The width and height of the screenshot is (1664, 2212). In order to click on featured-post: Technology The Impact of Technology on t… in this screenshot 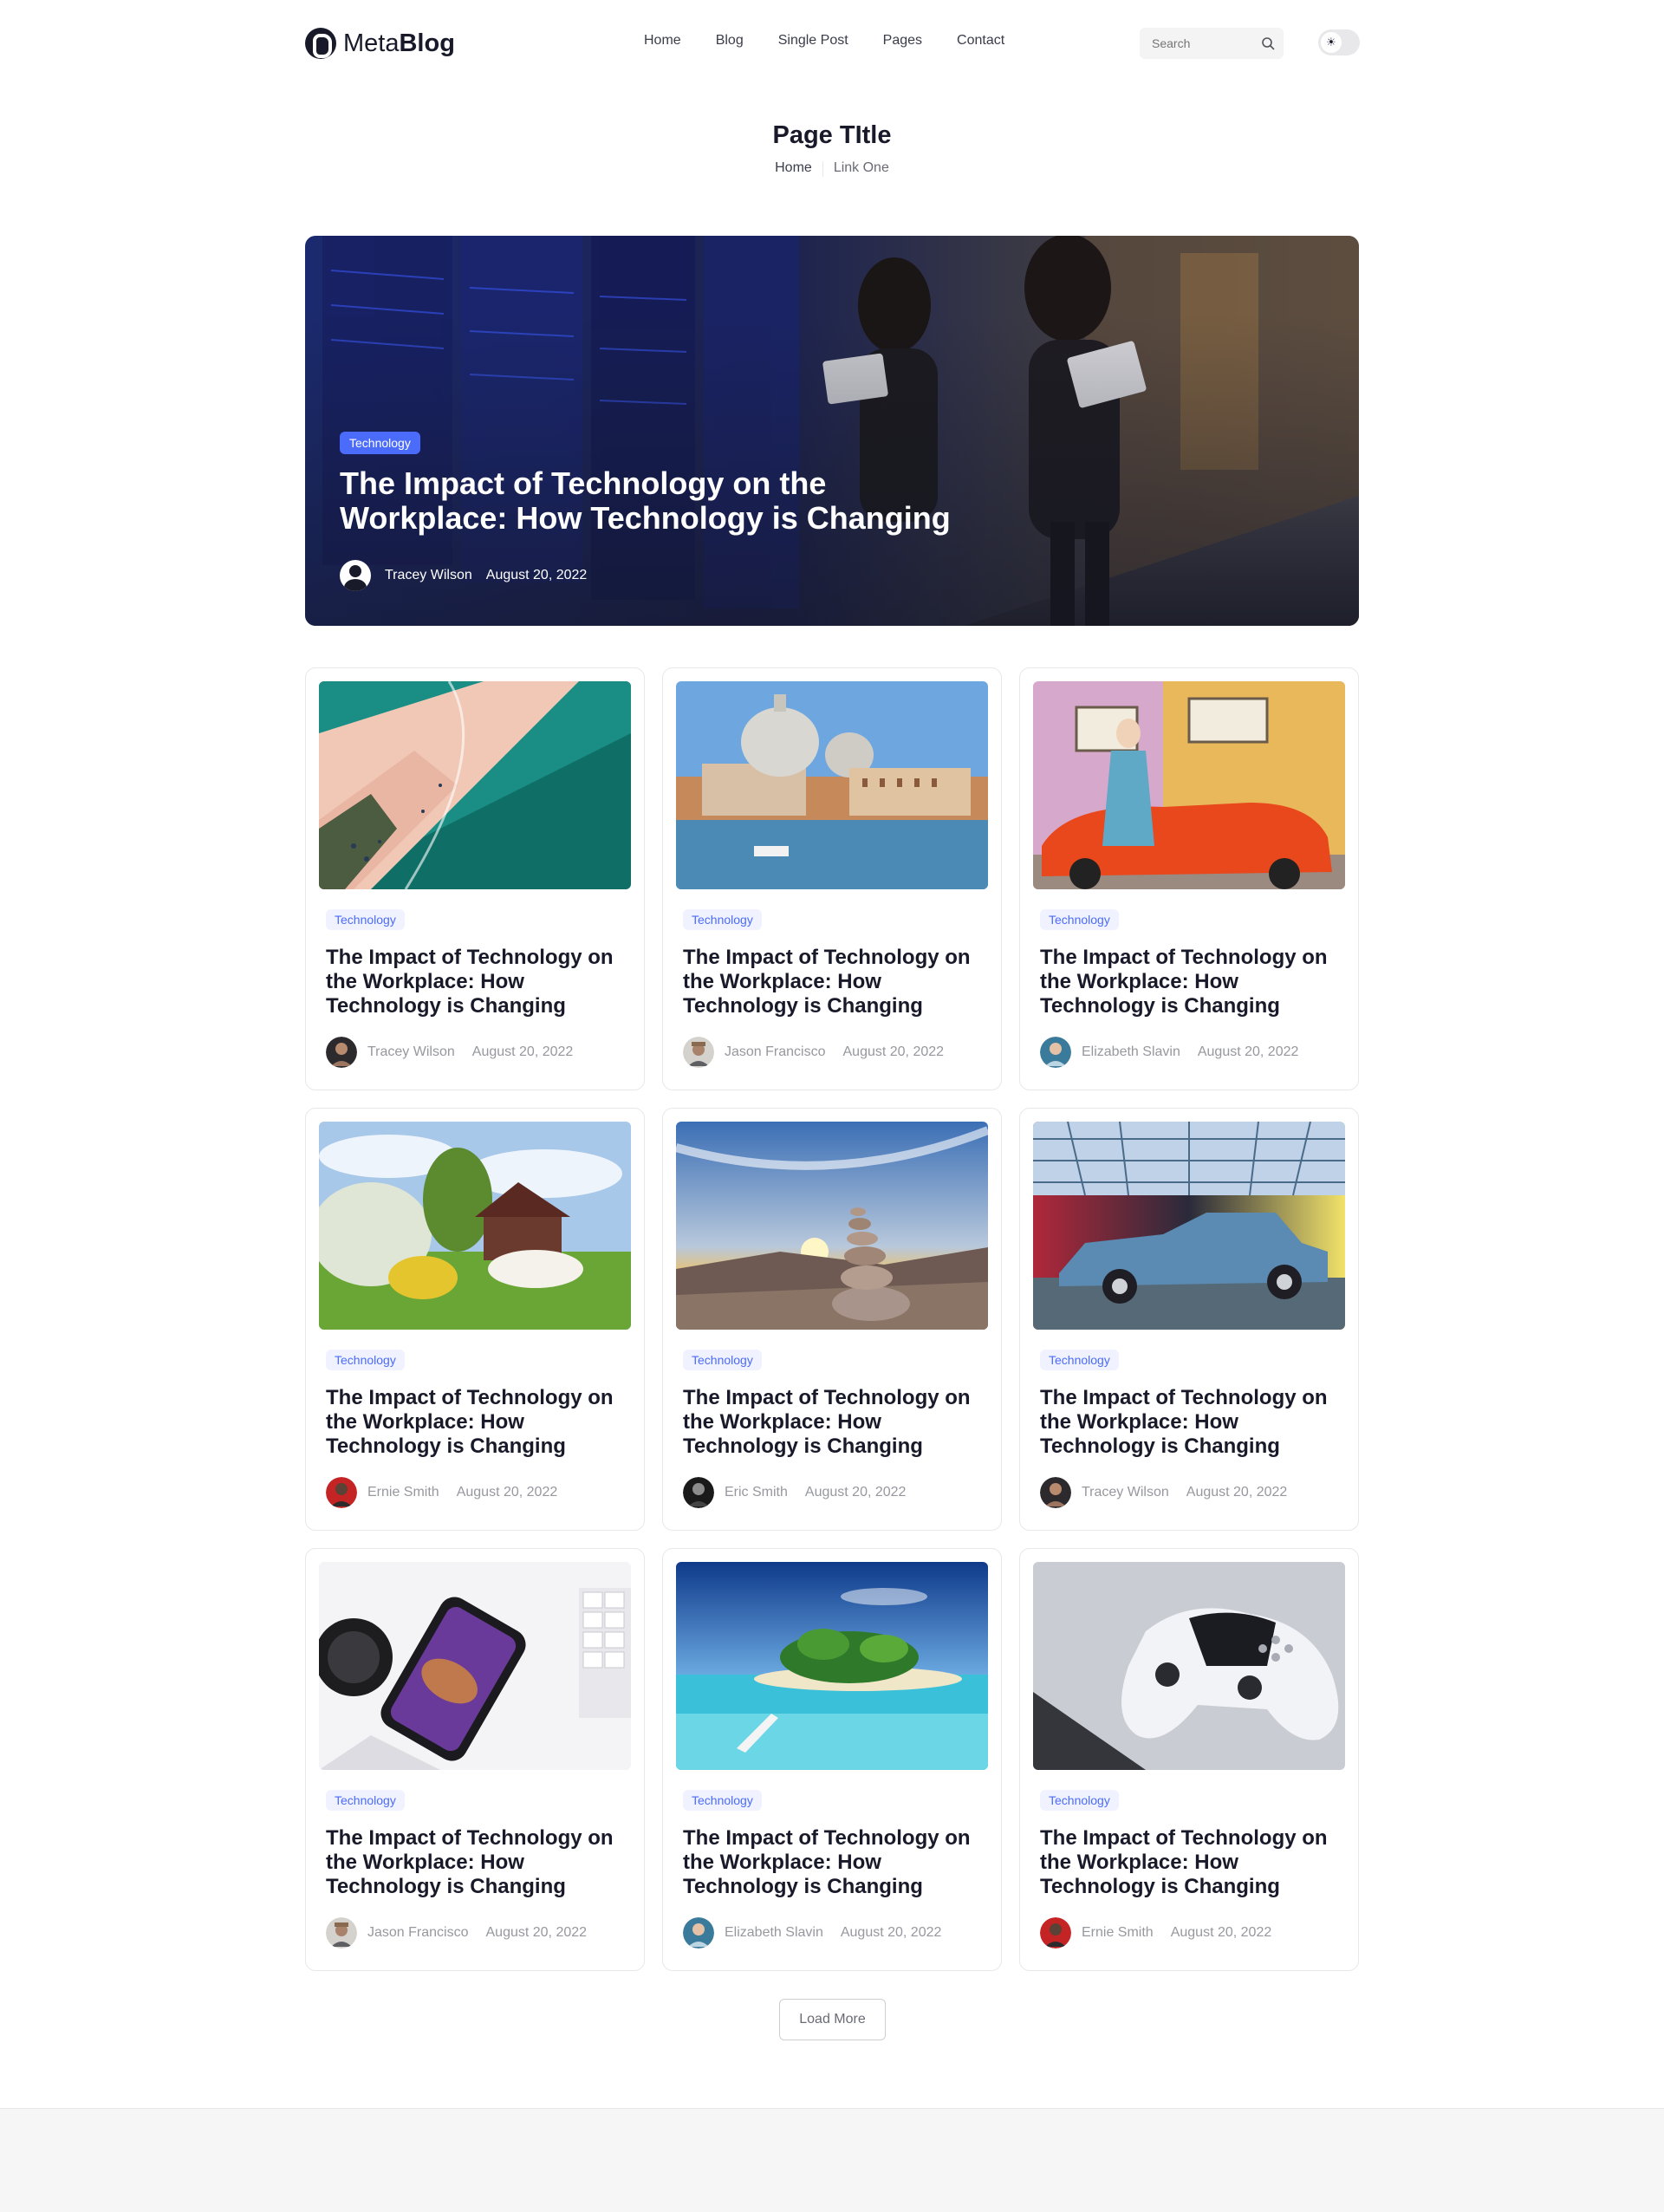, I will do `click(832, 431)`.